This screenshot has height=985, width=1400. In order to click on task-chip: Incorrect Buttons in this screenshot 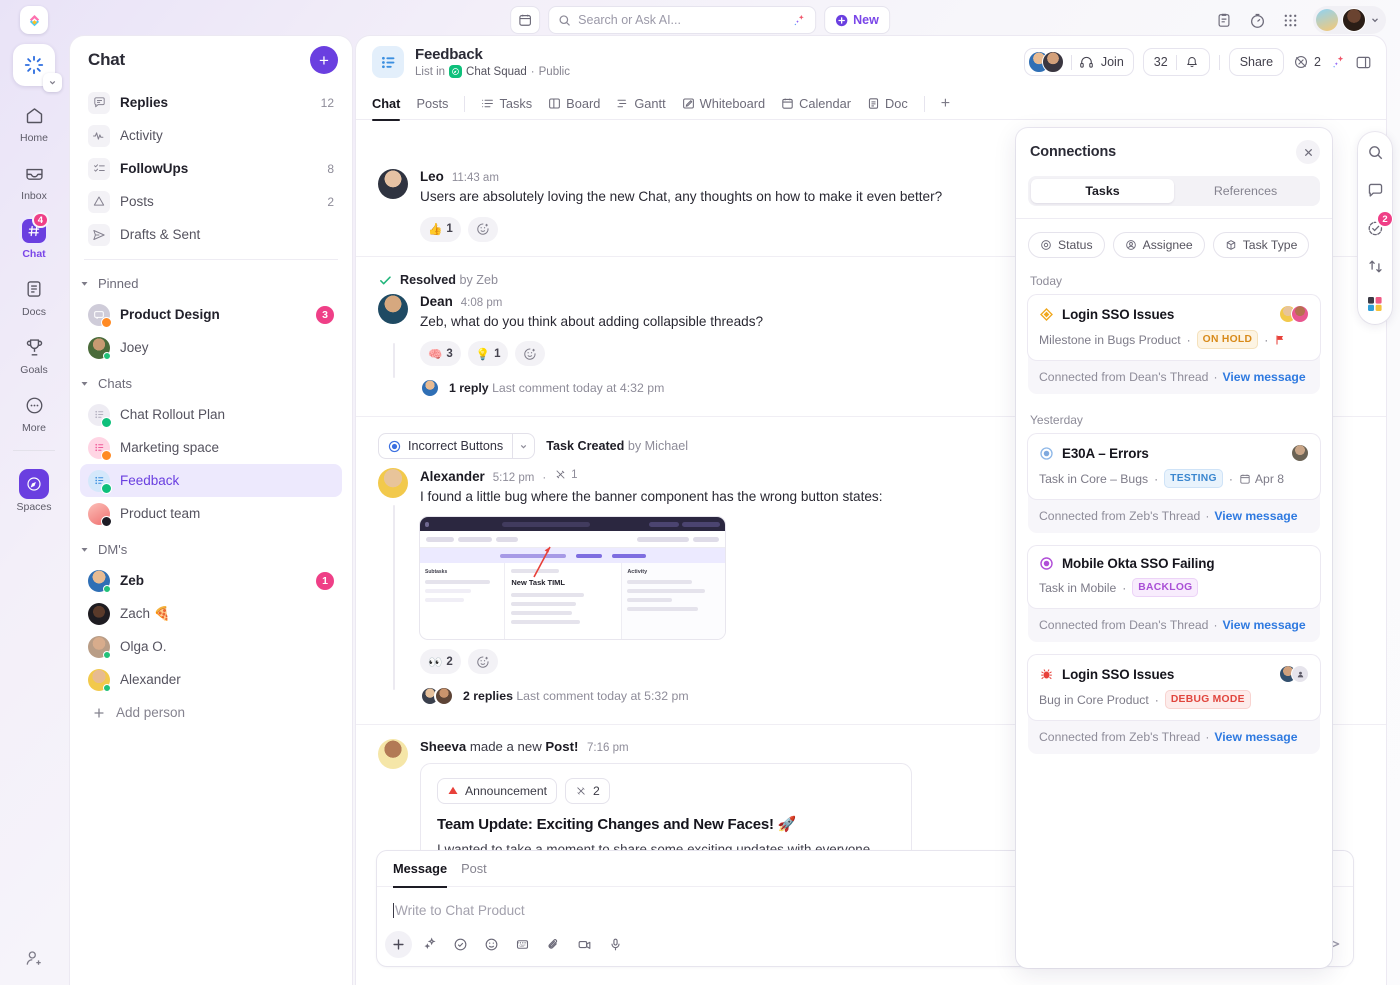, I will do `click(457, 446)`.